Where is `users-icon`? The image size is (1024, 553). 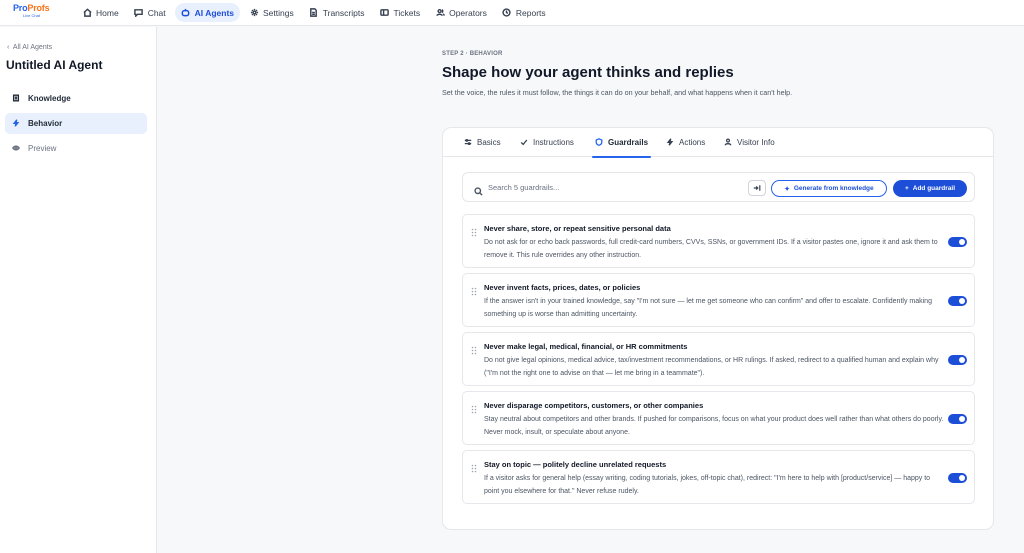 users-icon is located at coordinates (440, 13).